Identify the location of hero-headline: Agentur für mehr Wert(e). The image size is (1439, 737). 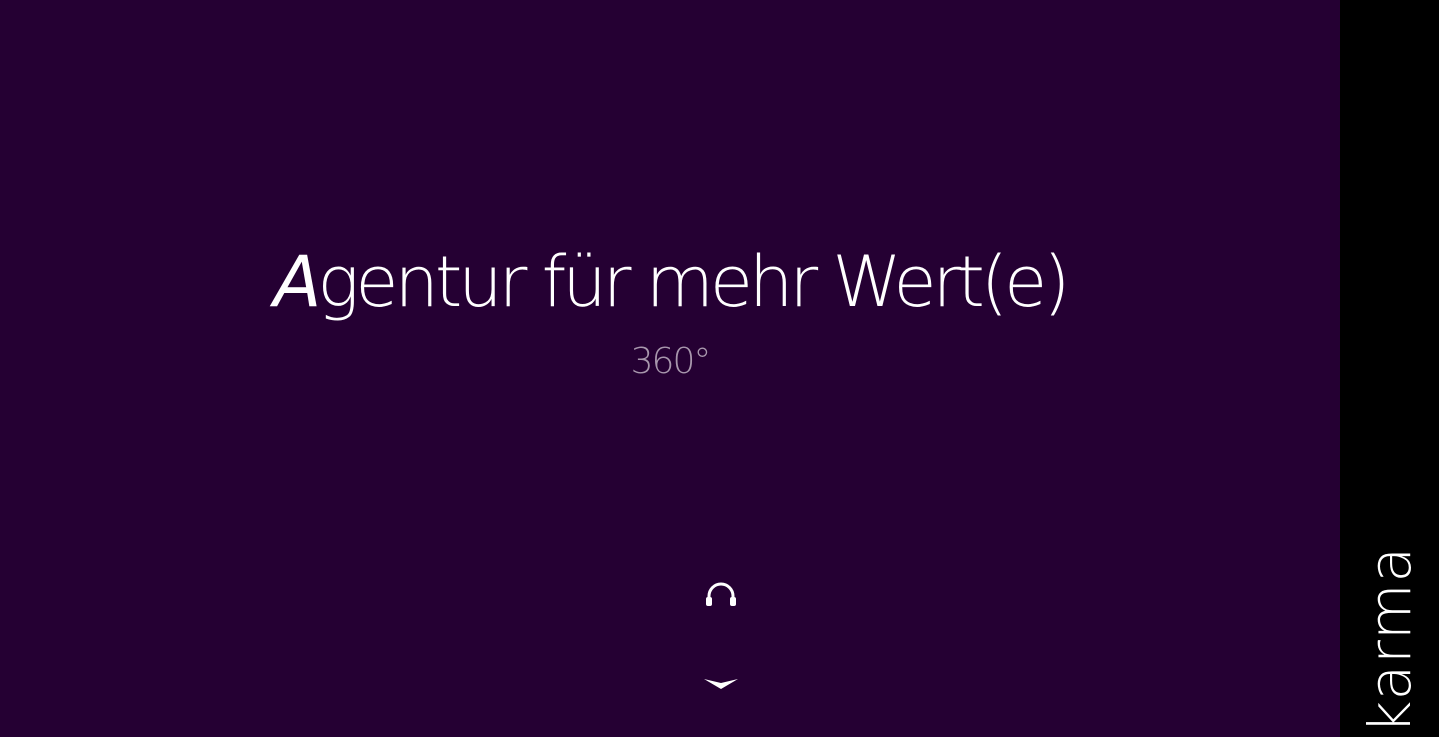
(670, 282).